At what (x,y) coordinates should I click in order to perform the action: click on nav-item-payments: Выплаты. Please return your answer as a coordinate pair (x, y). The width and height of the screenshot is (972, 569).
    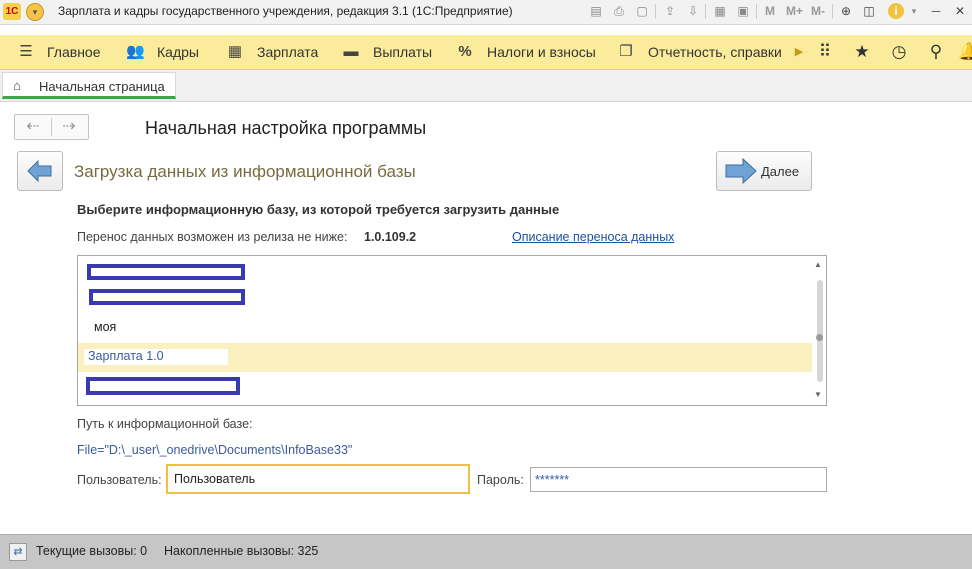
    Looking at the image, I should click on (402, 52).